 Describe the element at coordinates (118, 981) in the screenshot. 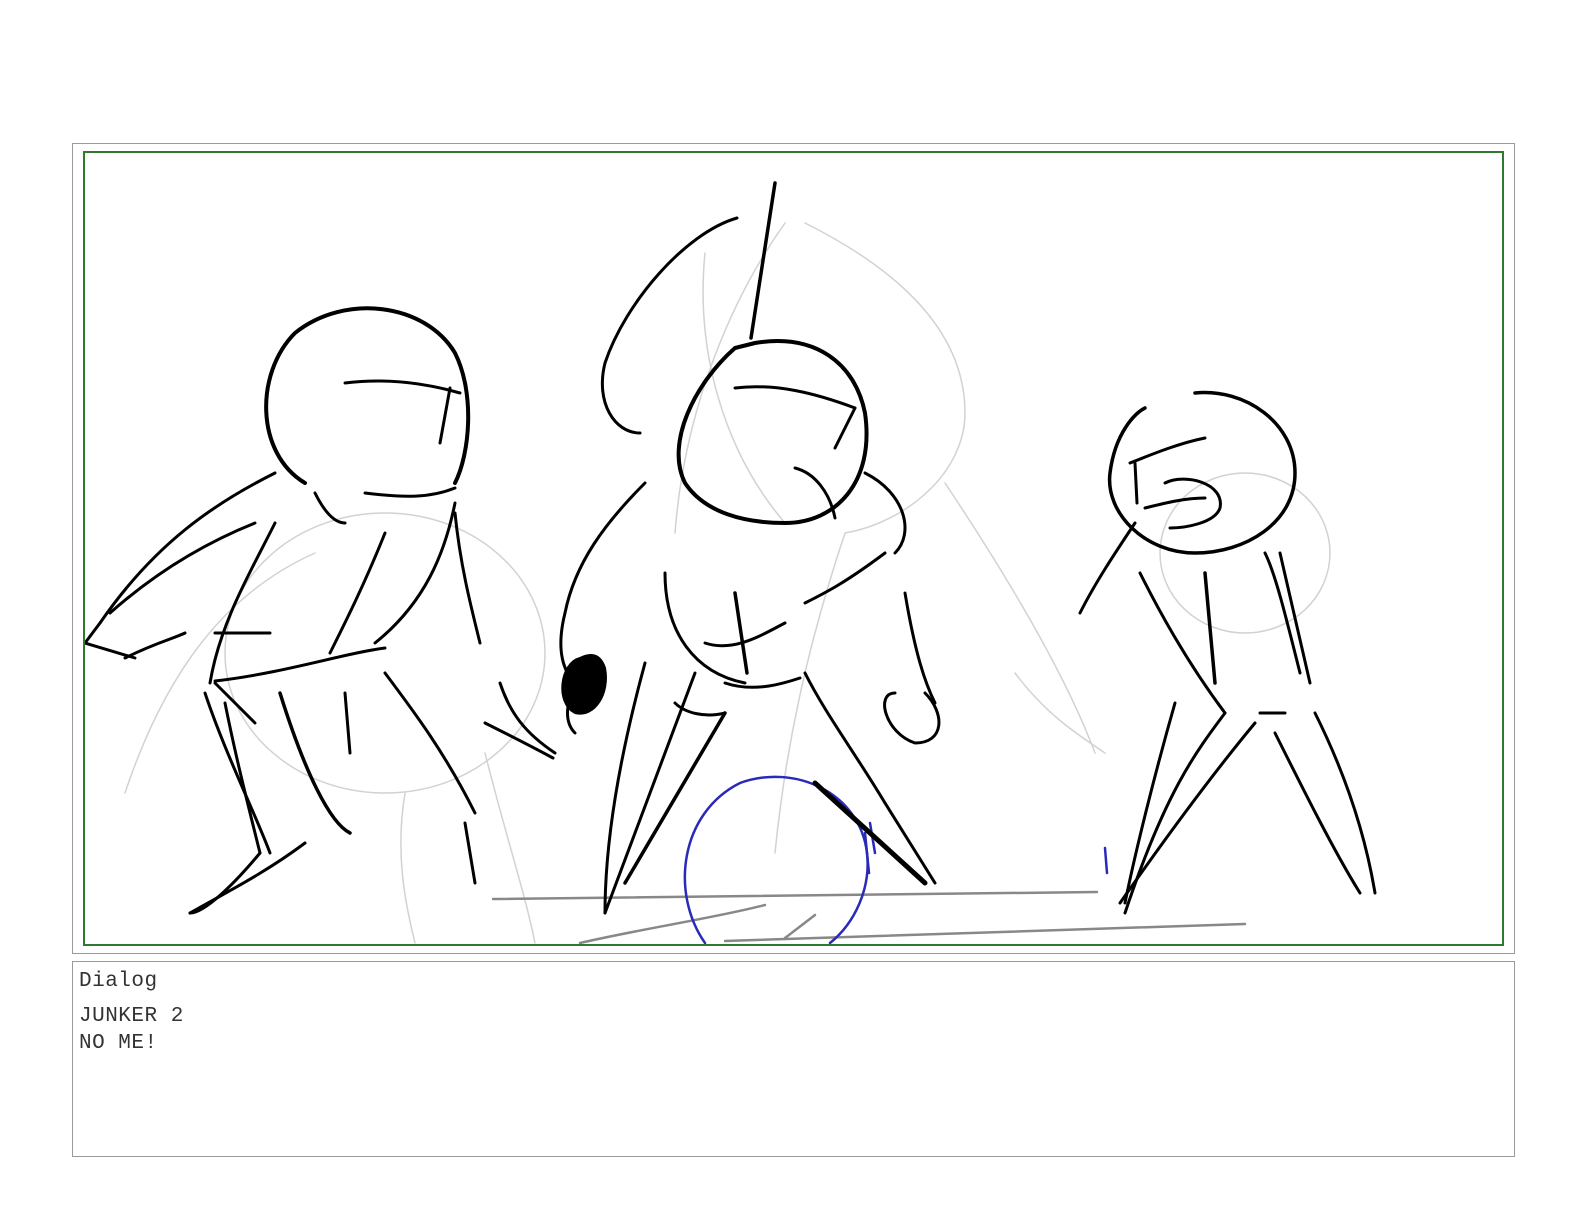

I see `dialog-heading: Dialog` at that location.